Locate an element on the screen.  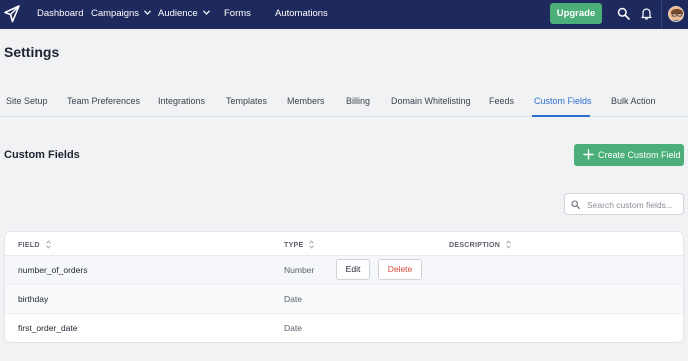
active-tab-indicator is located at coordinates (561, 116).